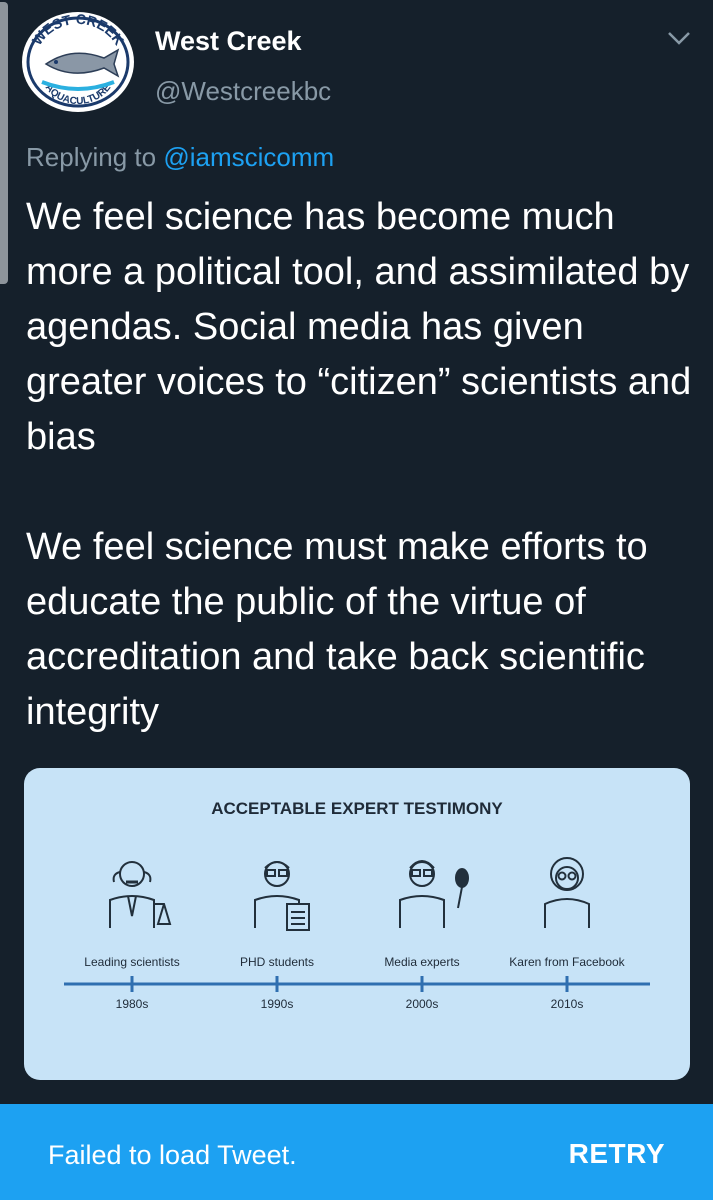 This screenshot has height=1200, width=713. What do you see at coordinates (248, 157) in the screenshot?
I see `reply-mention-link: @iamscicomm` at bounding box center [248, 157].